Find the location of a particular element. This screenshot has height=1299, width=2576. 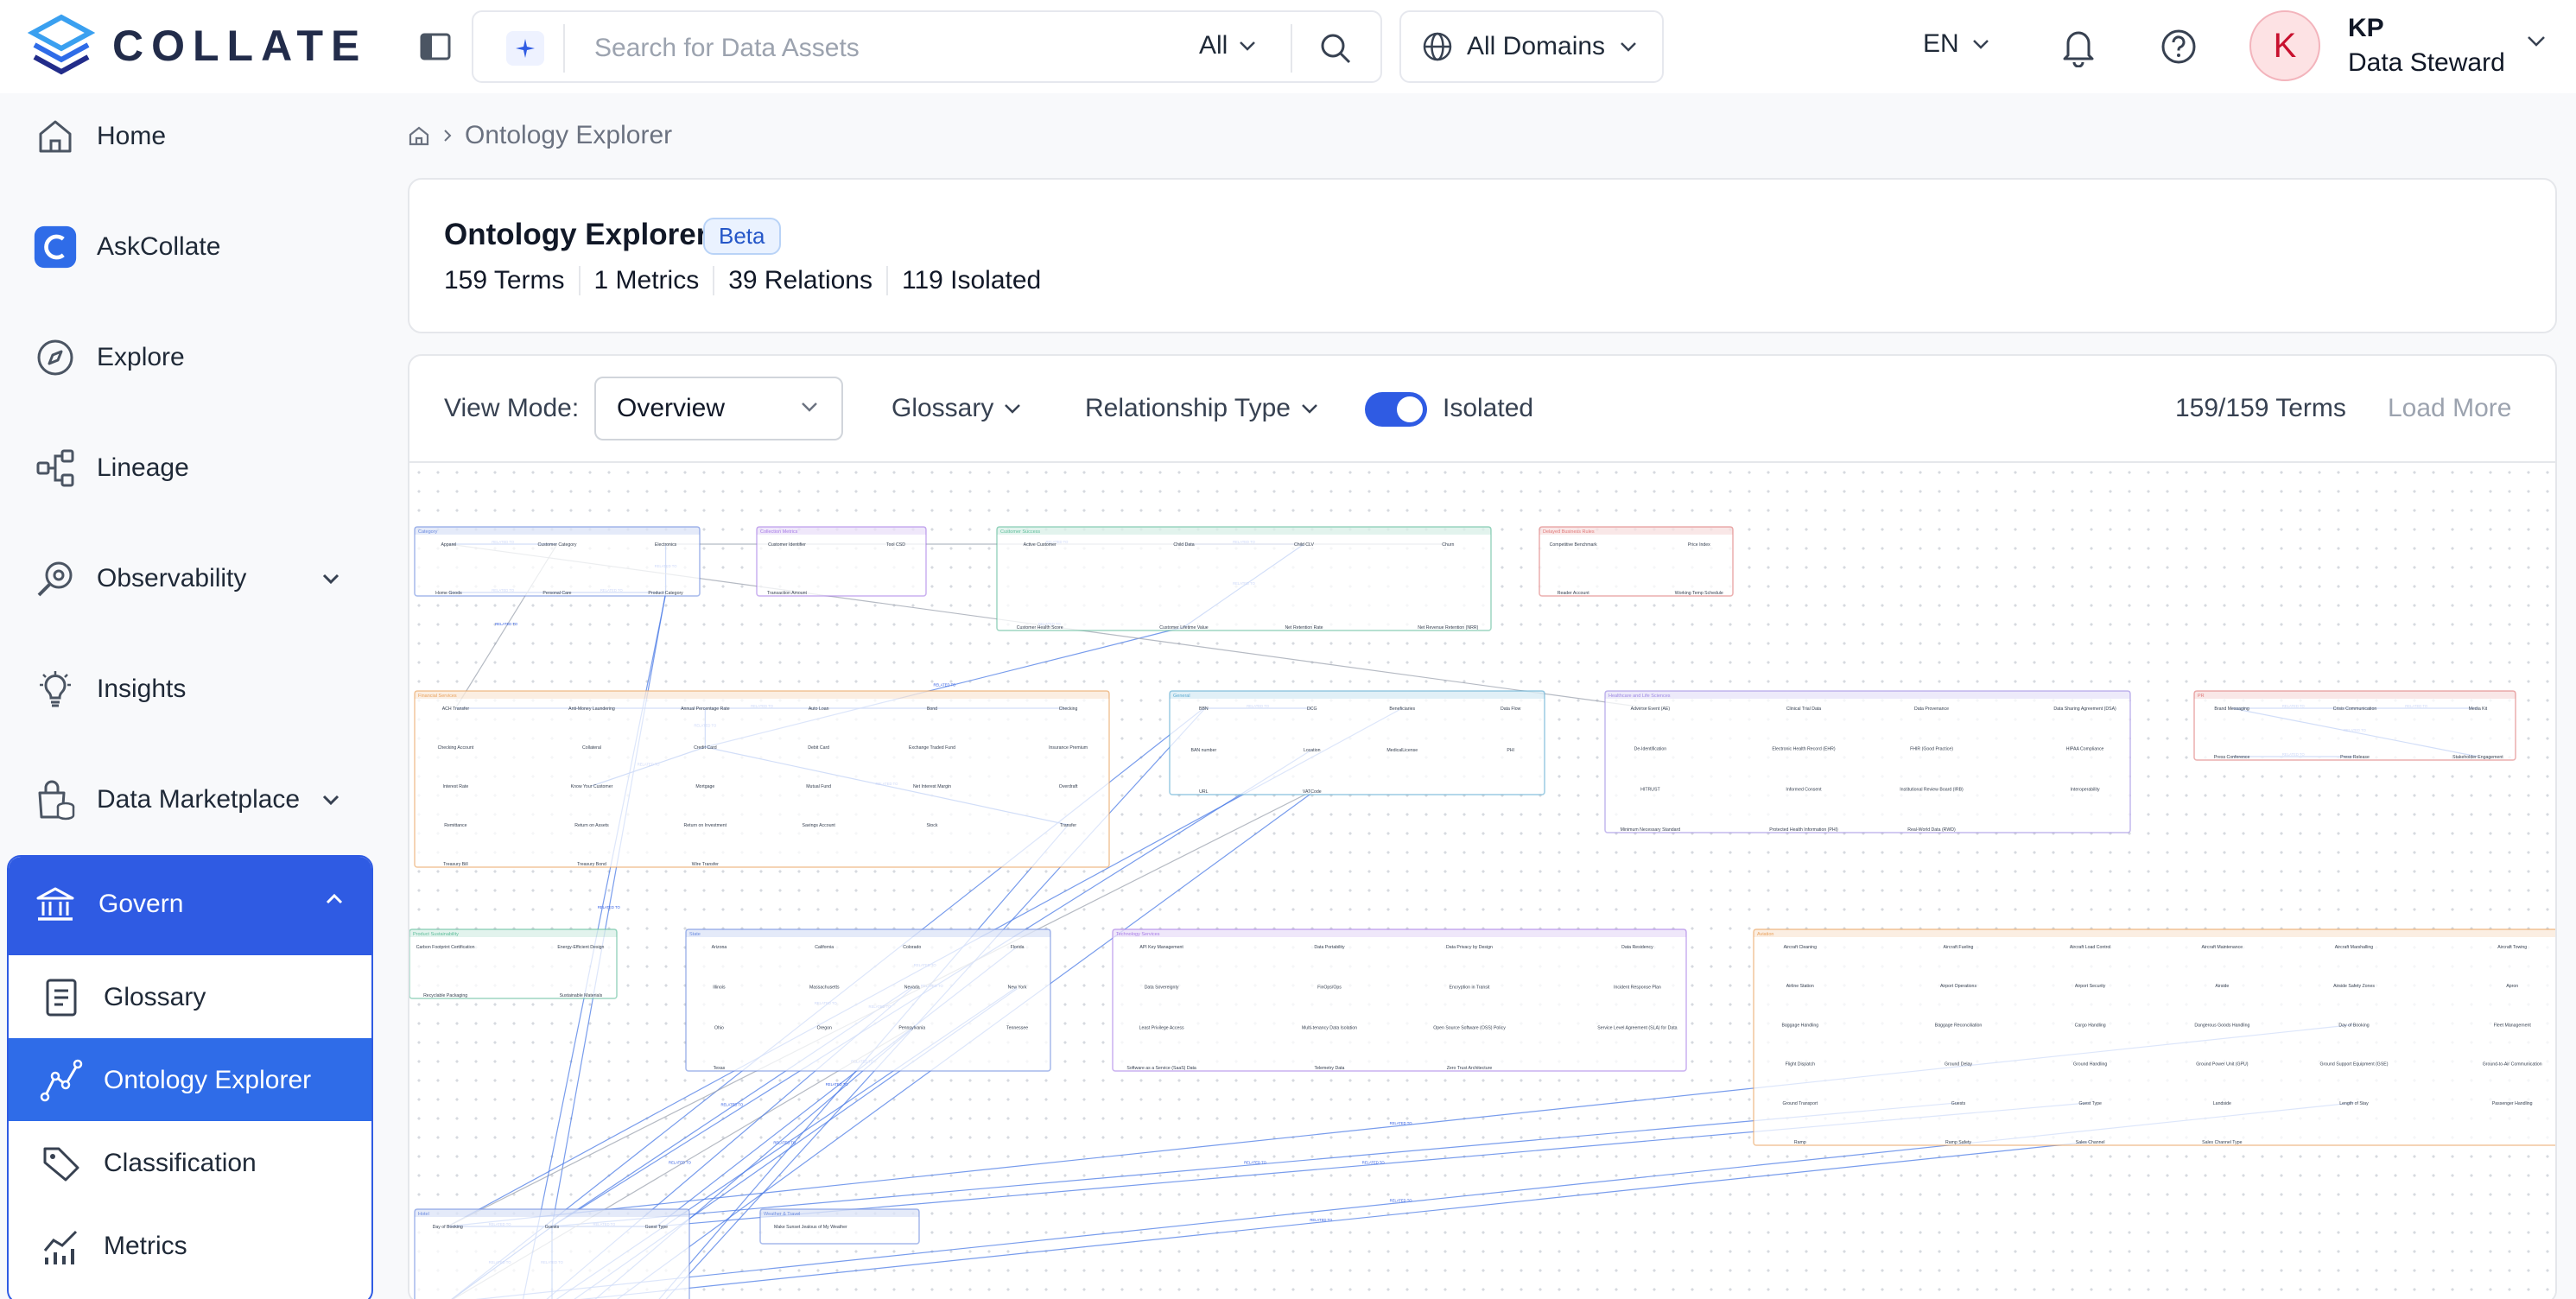

term-node: Treasury Bill is located at coordinates (455, 864).